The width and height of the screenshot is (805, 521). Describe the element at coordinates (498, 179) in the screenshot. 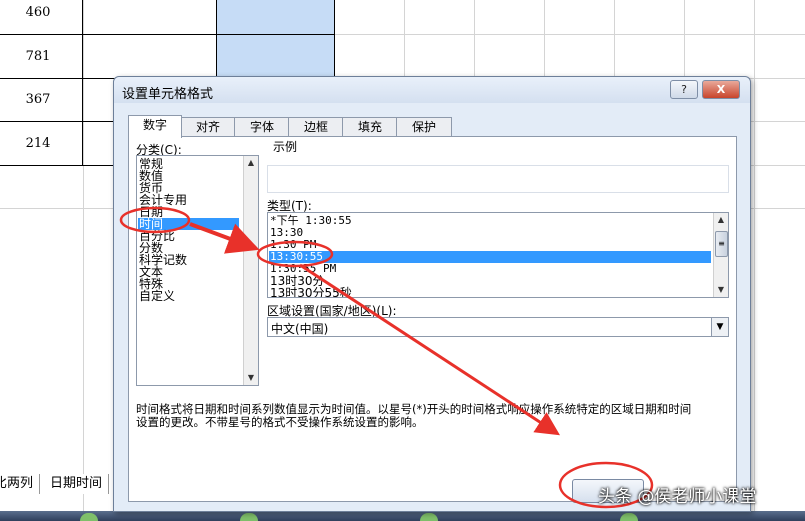

I see `sample-box` at that location.